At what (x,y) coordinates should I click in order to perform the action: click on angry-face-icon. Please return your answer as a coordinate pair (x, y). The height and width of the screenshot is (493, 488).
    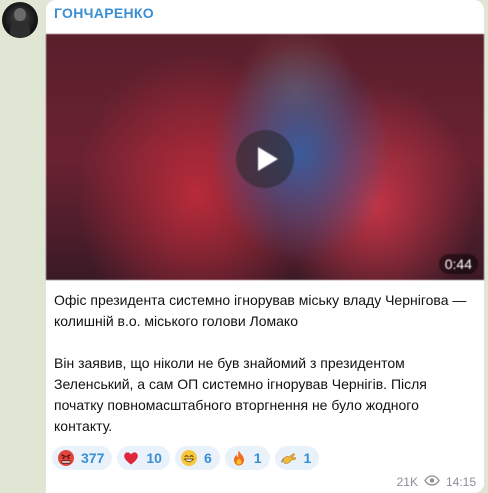
    Looking at the image, I should click on (66, 458).